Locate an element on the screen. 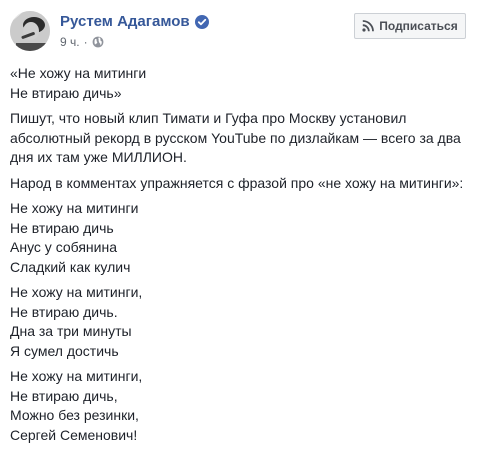  post-text-line: Дна за три минуты is located at coordinates (71, 331).